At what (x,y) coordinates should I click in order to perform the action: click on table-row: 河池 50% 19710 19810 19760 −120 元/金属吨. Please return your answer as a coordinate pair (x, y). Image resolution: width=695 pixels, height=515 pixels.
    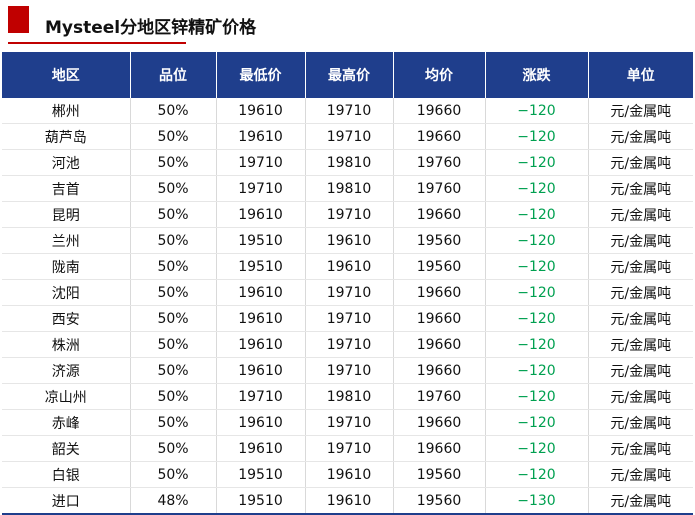
    Looking at the image, I should click on (347, 162).